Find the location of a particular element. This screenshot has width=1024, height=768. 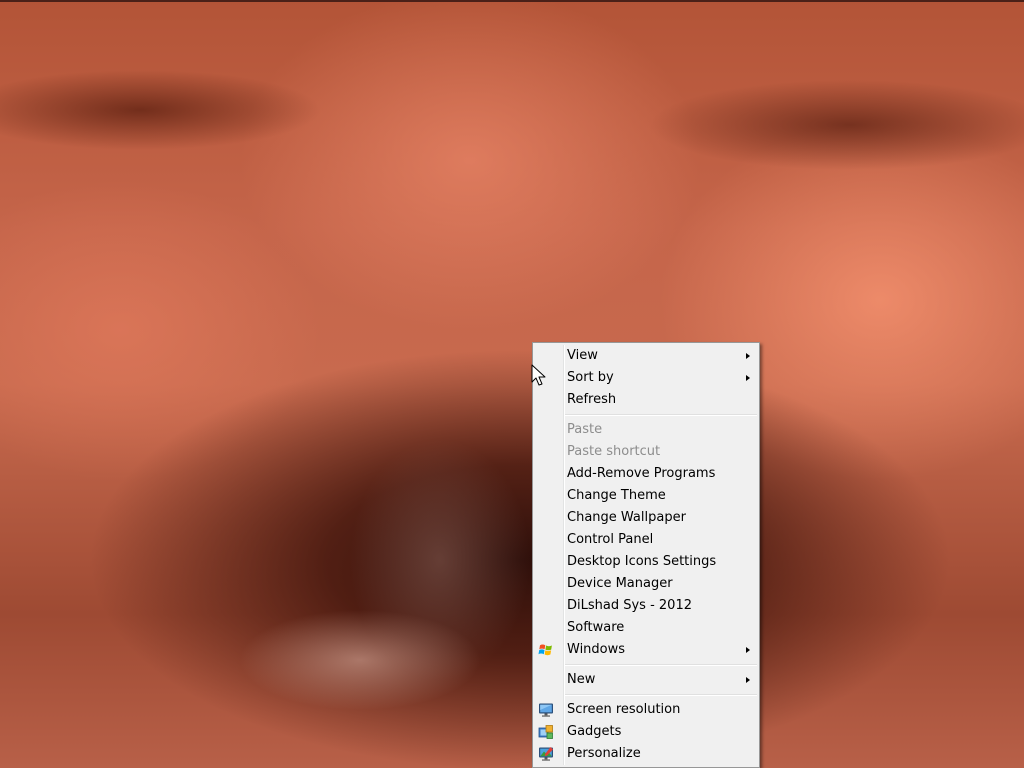

menu-item-label: Sort by is located at coordinates (590, 377).